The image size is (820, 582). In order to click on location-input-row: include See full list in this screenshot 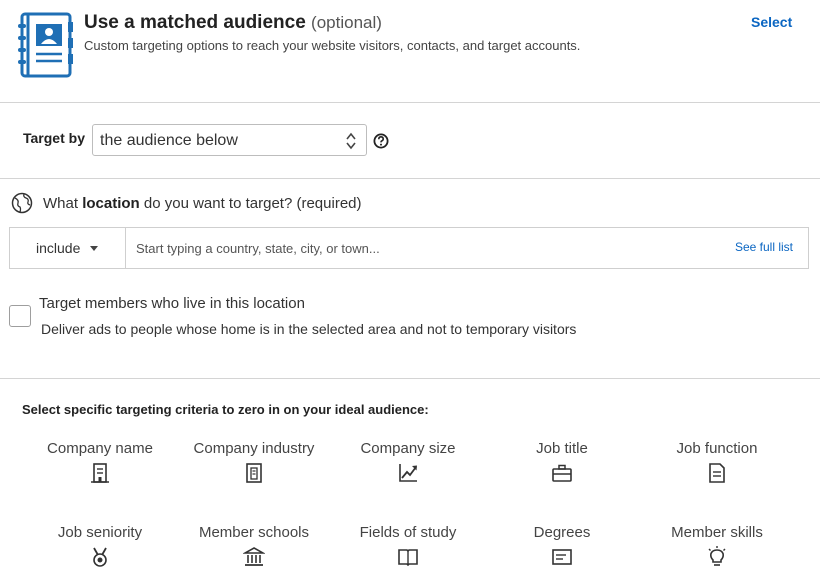, I will do `click(409, 248)`.